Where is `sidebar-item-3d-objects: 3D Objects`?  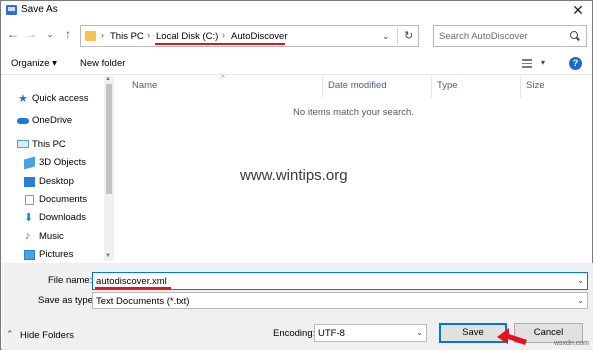 sidebar-item-3d-objects: 3D Objects is located at coordinates (53, 163).